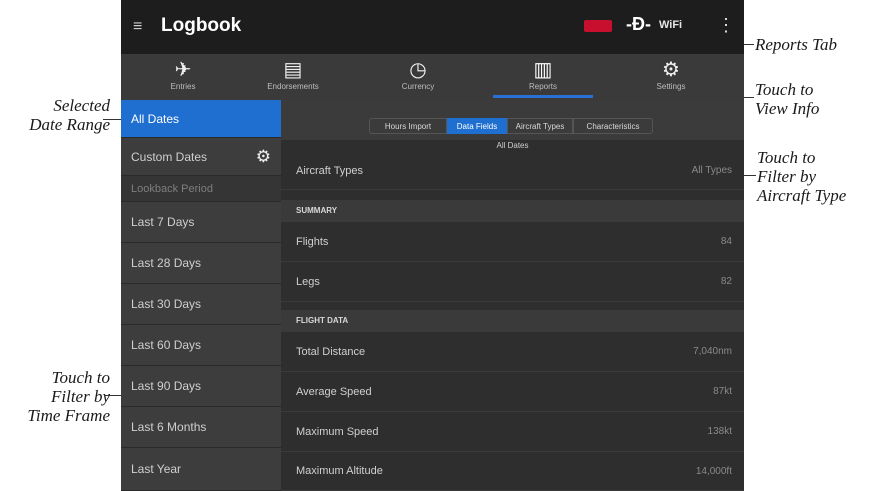 This screenshot has height=491, width=872. What do you see at coordinates (308, 282) in the screenshot?
I see `row-label: Legs` at bounding box center [308, 282].